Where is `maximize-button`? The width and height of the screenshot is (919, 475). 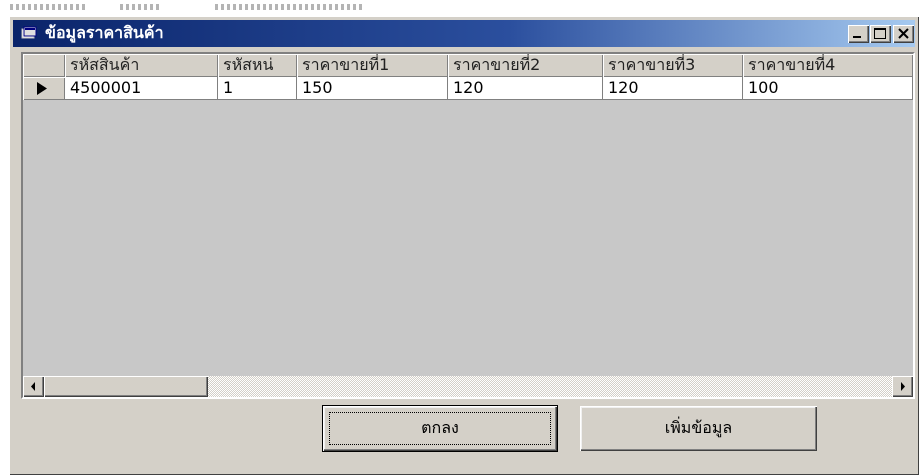
maximize-button is located at coordinates (880, 34).